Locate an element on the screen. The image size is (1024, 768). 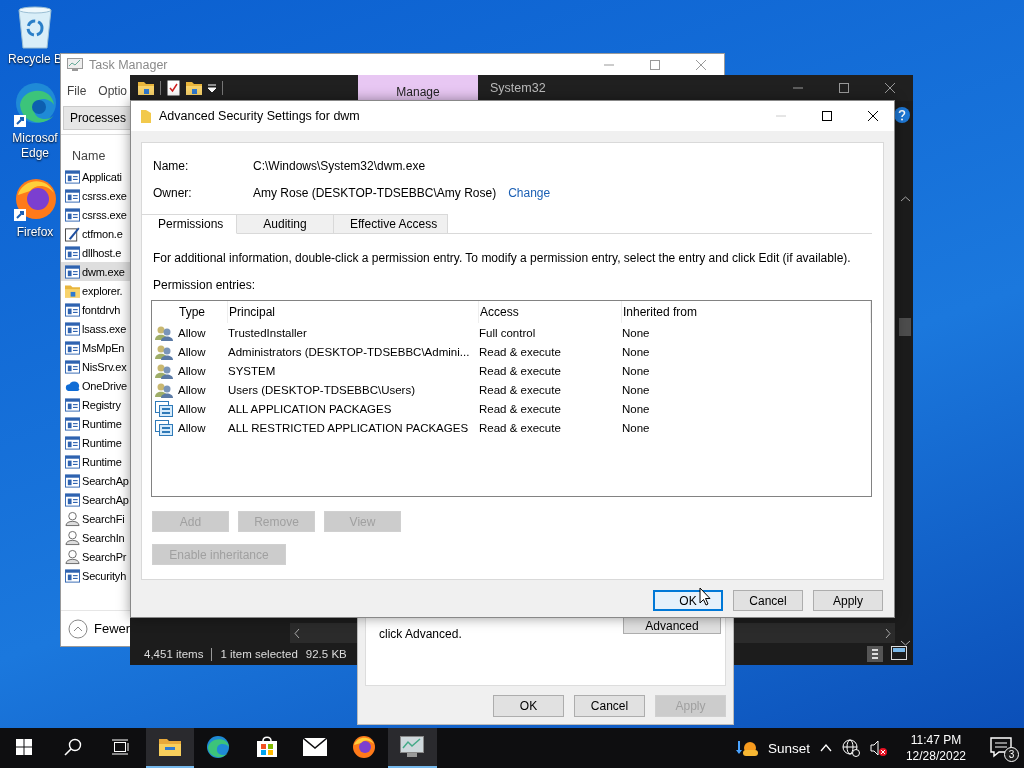
package-icon is located at coordinates (164, 427).